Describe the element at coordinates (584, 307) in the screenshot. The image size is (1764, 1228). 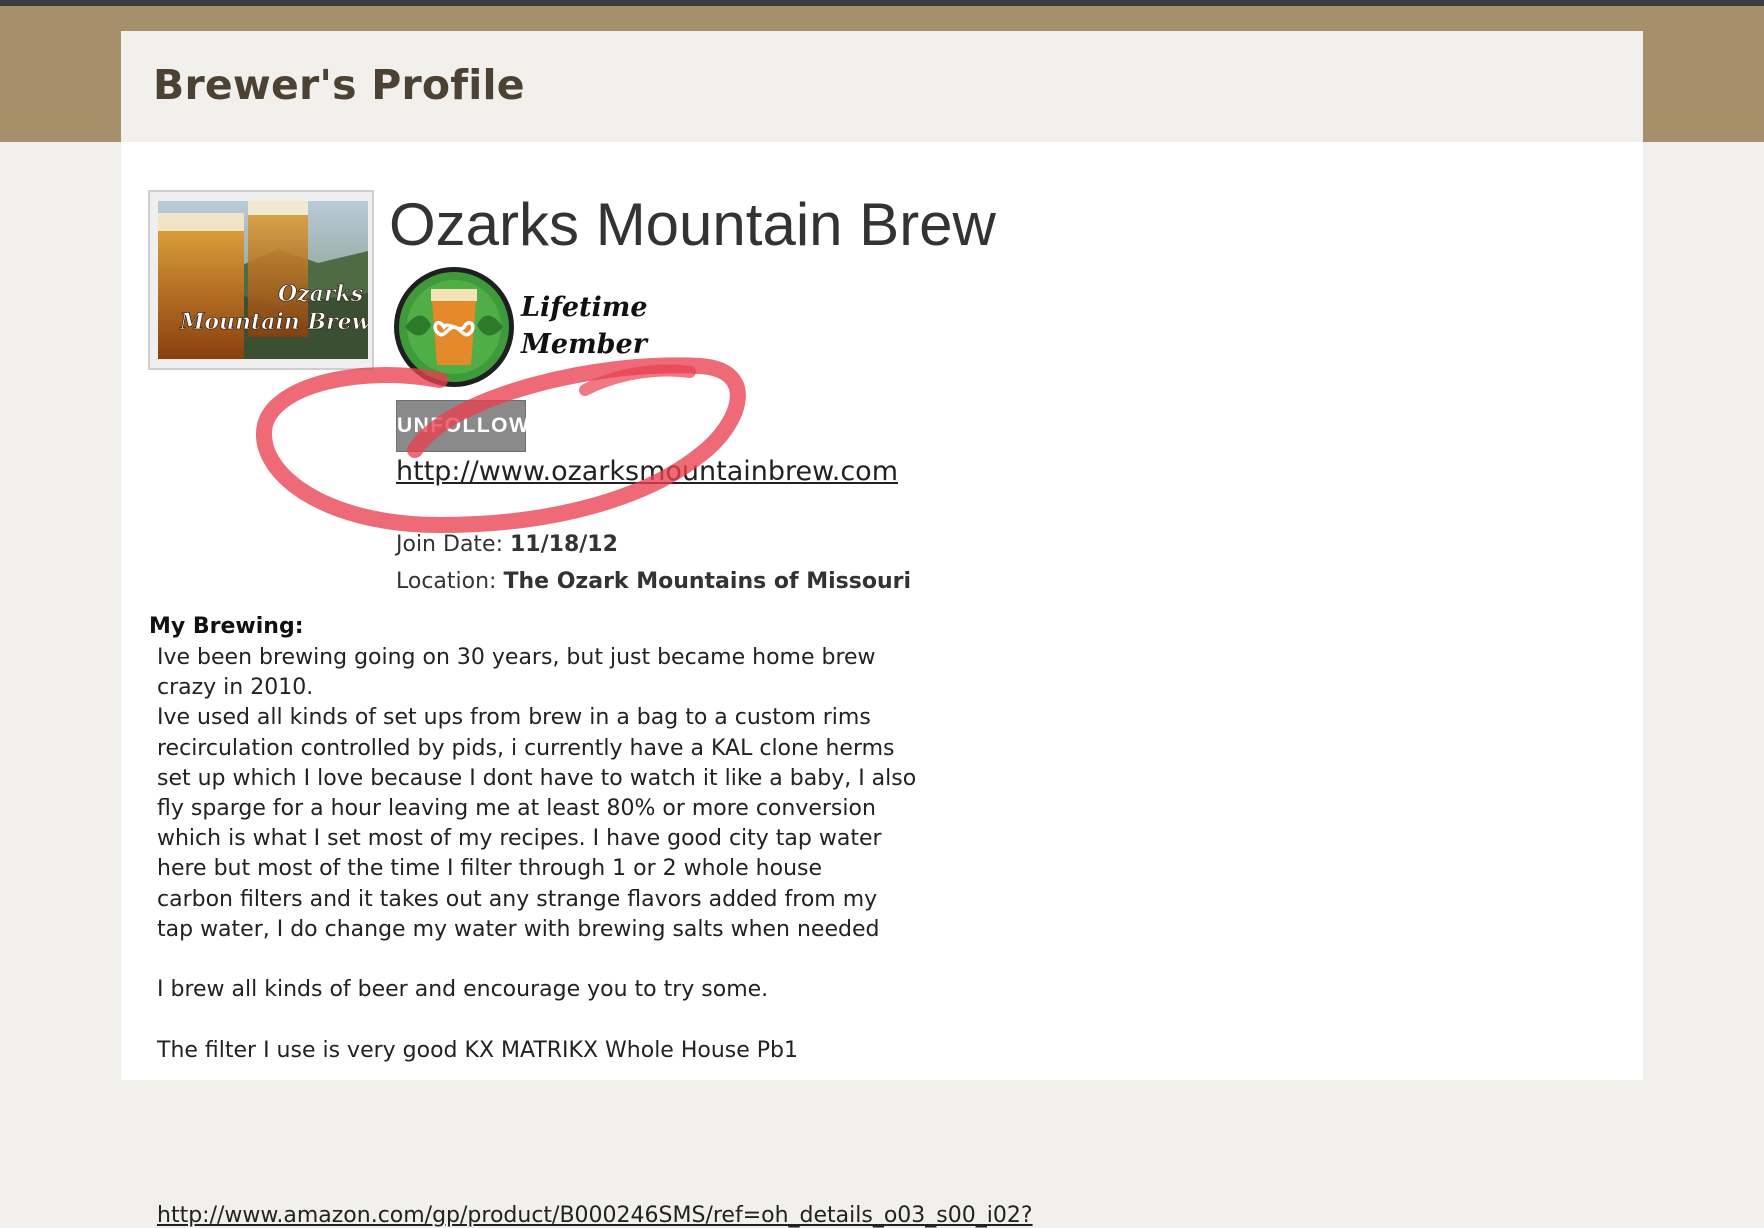
I see `badge-line1: Lifetime` at that location.